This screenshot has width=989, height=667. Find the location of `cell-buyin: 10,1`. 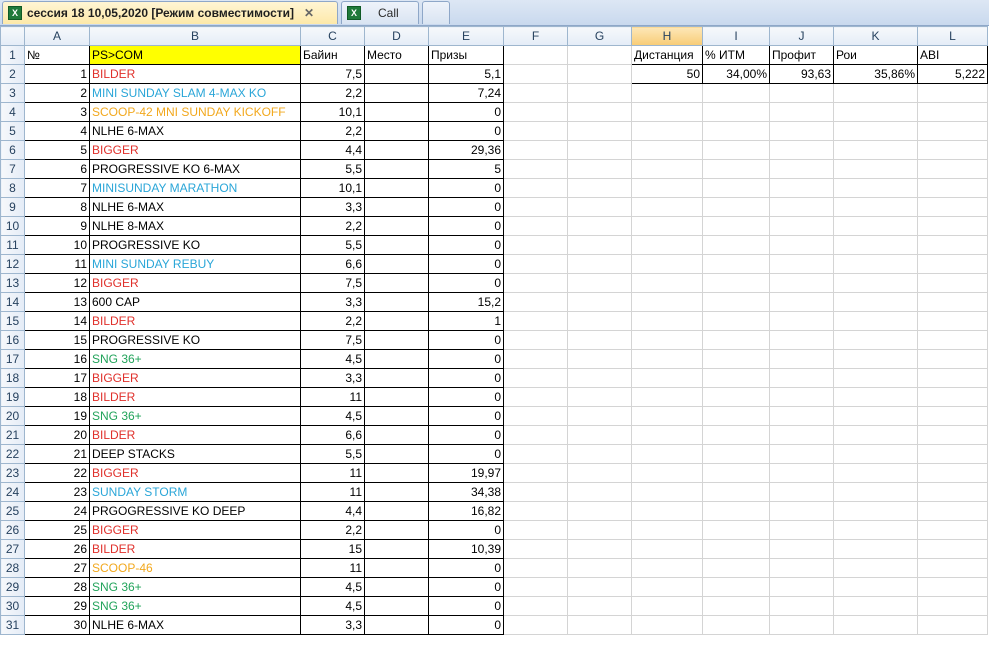

cell-buyin: 10,1 is located at coordinates (332, 188).